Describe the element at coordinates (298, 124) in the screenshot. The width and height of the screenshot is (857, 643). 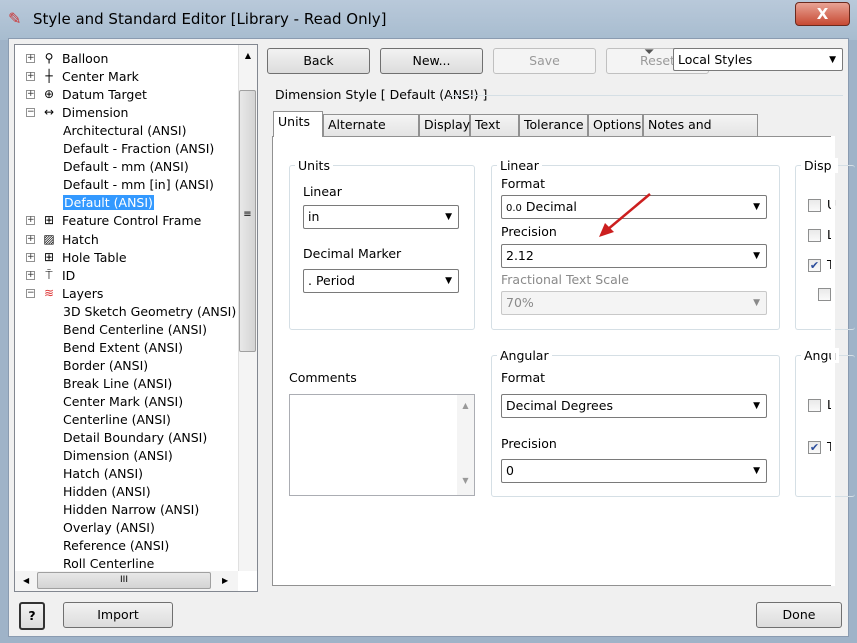
I see `tab-units: Units` at that location.